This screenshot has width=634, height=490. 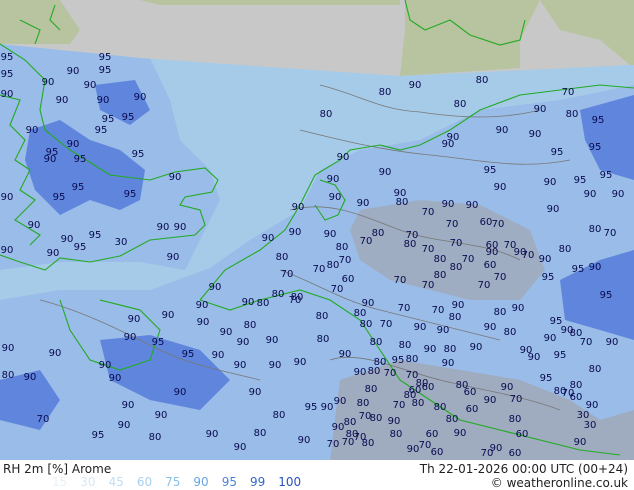 I want to click on legend-value: 100, so click(x=290, y=482).